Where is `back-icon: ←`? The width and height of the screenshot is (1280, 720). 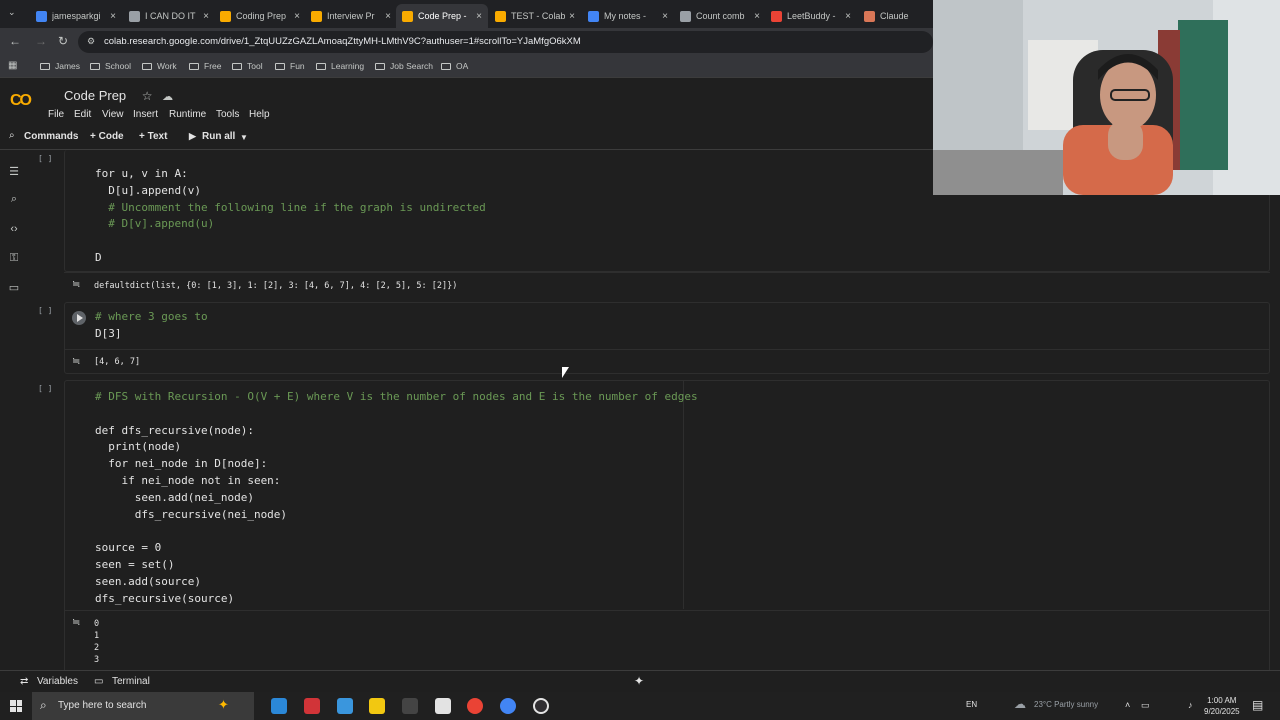
back-icon: ← is located at coordinates (15, 41).